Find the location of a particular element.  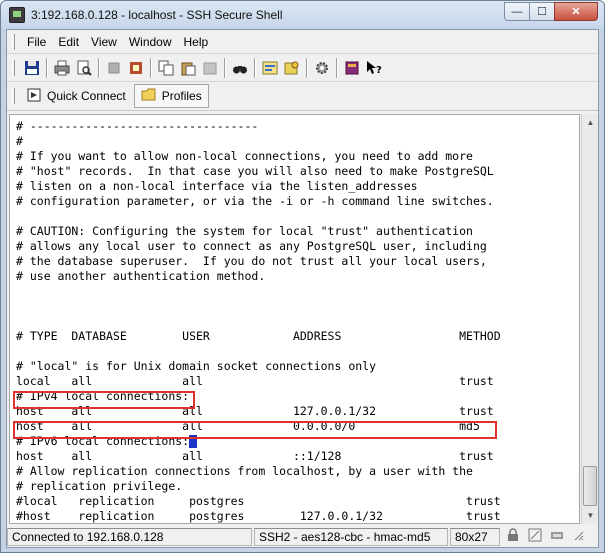

disabled-icon is located at coordinates (114, 68).